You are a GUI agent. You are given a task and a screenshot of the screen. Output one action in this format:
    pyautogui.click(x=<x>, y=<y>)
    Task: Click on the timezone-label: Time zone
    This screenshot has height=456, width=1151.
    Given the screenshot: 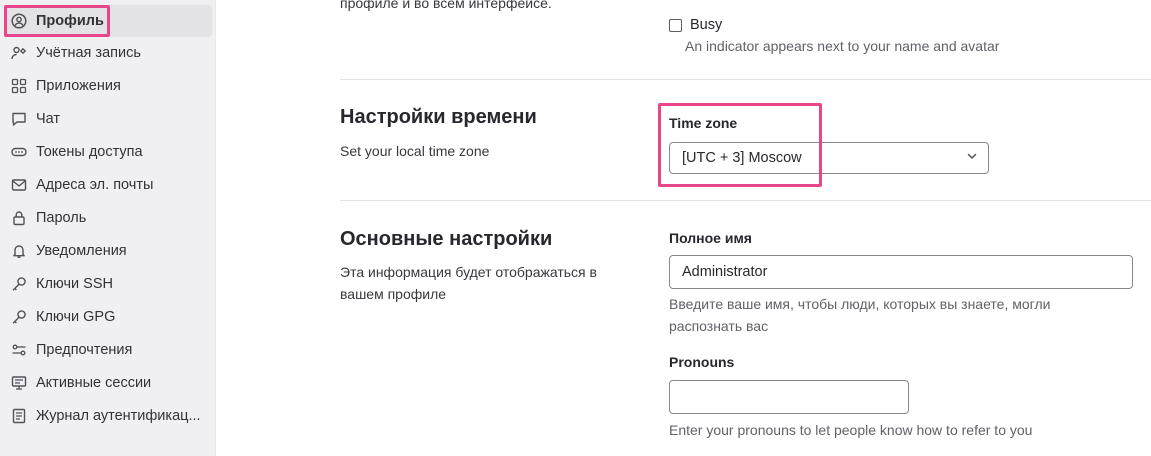 What is the action you would take?
    pyautogui.click(x=703, y=123)
    